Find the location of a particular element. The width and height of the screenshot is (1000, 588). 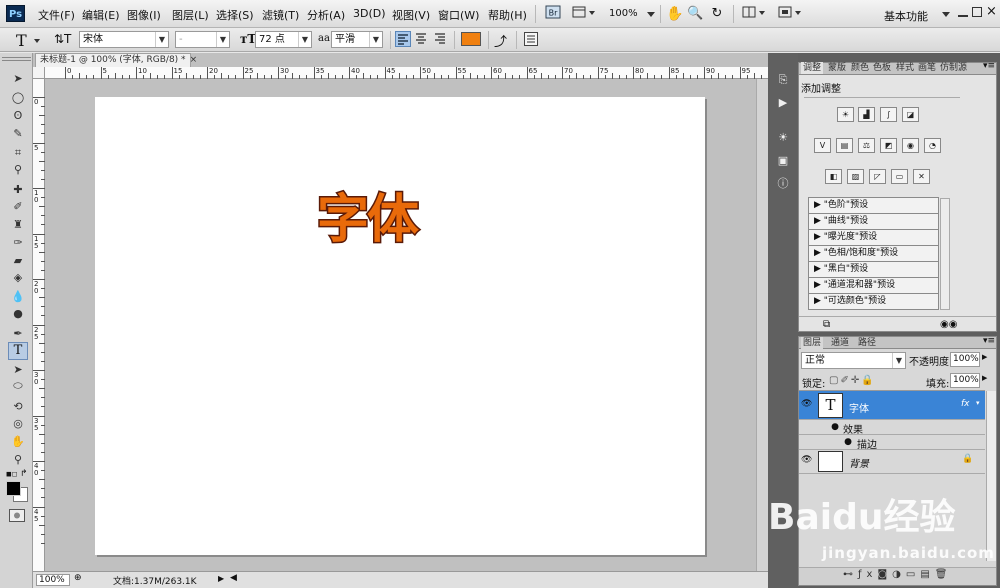

layer-effects-row is located at coordinates (892, 427).